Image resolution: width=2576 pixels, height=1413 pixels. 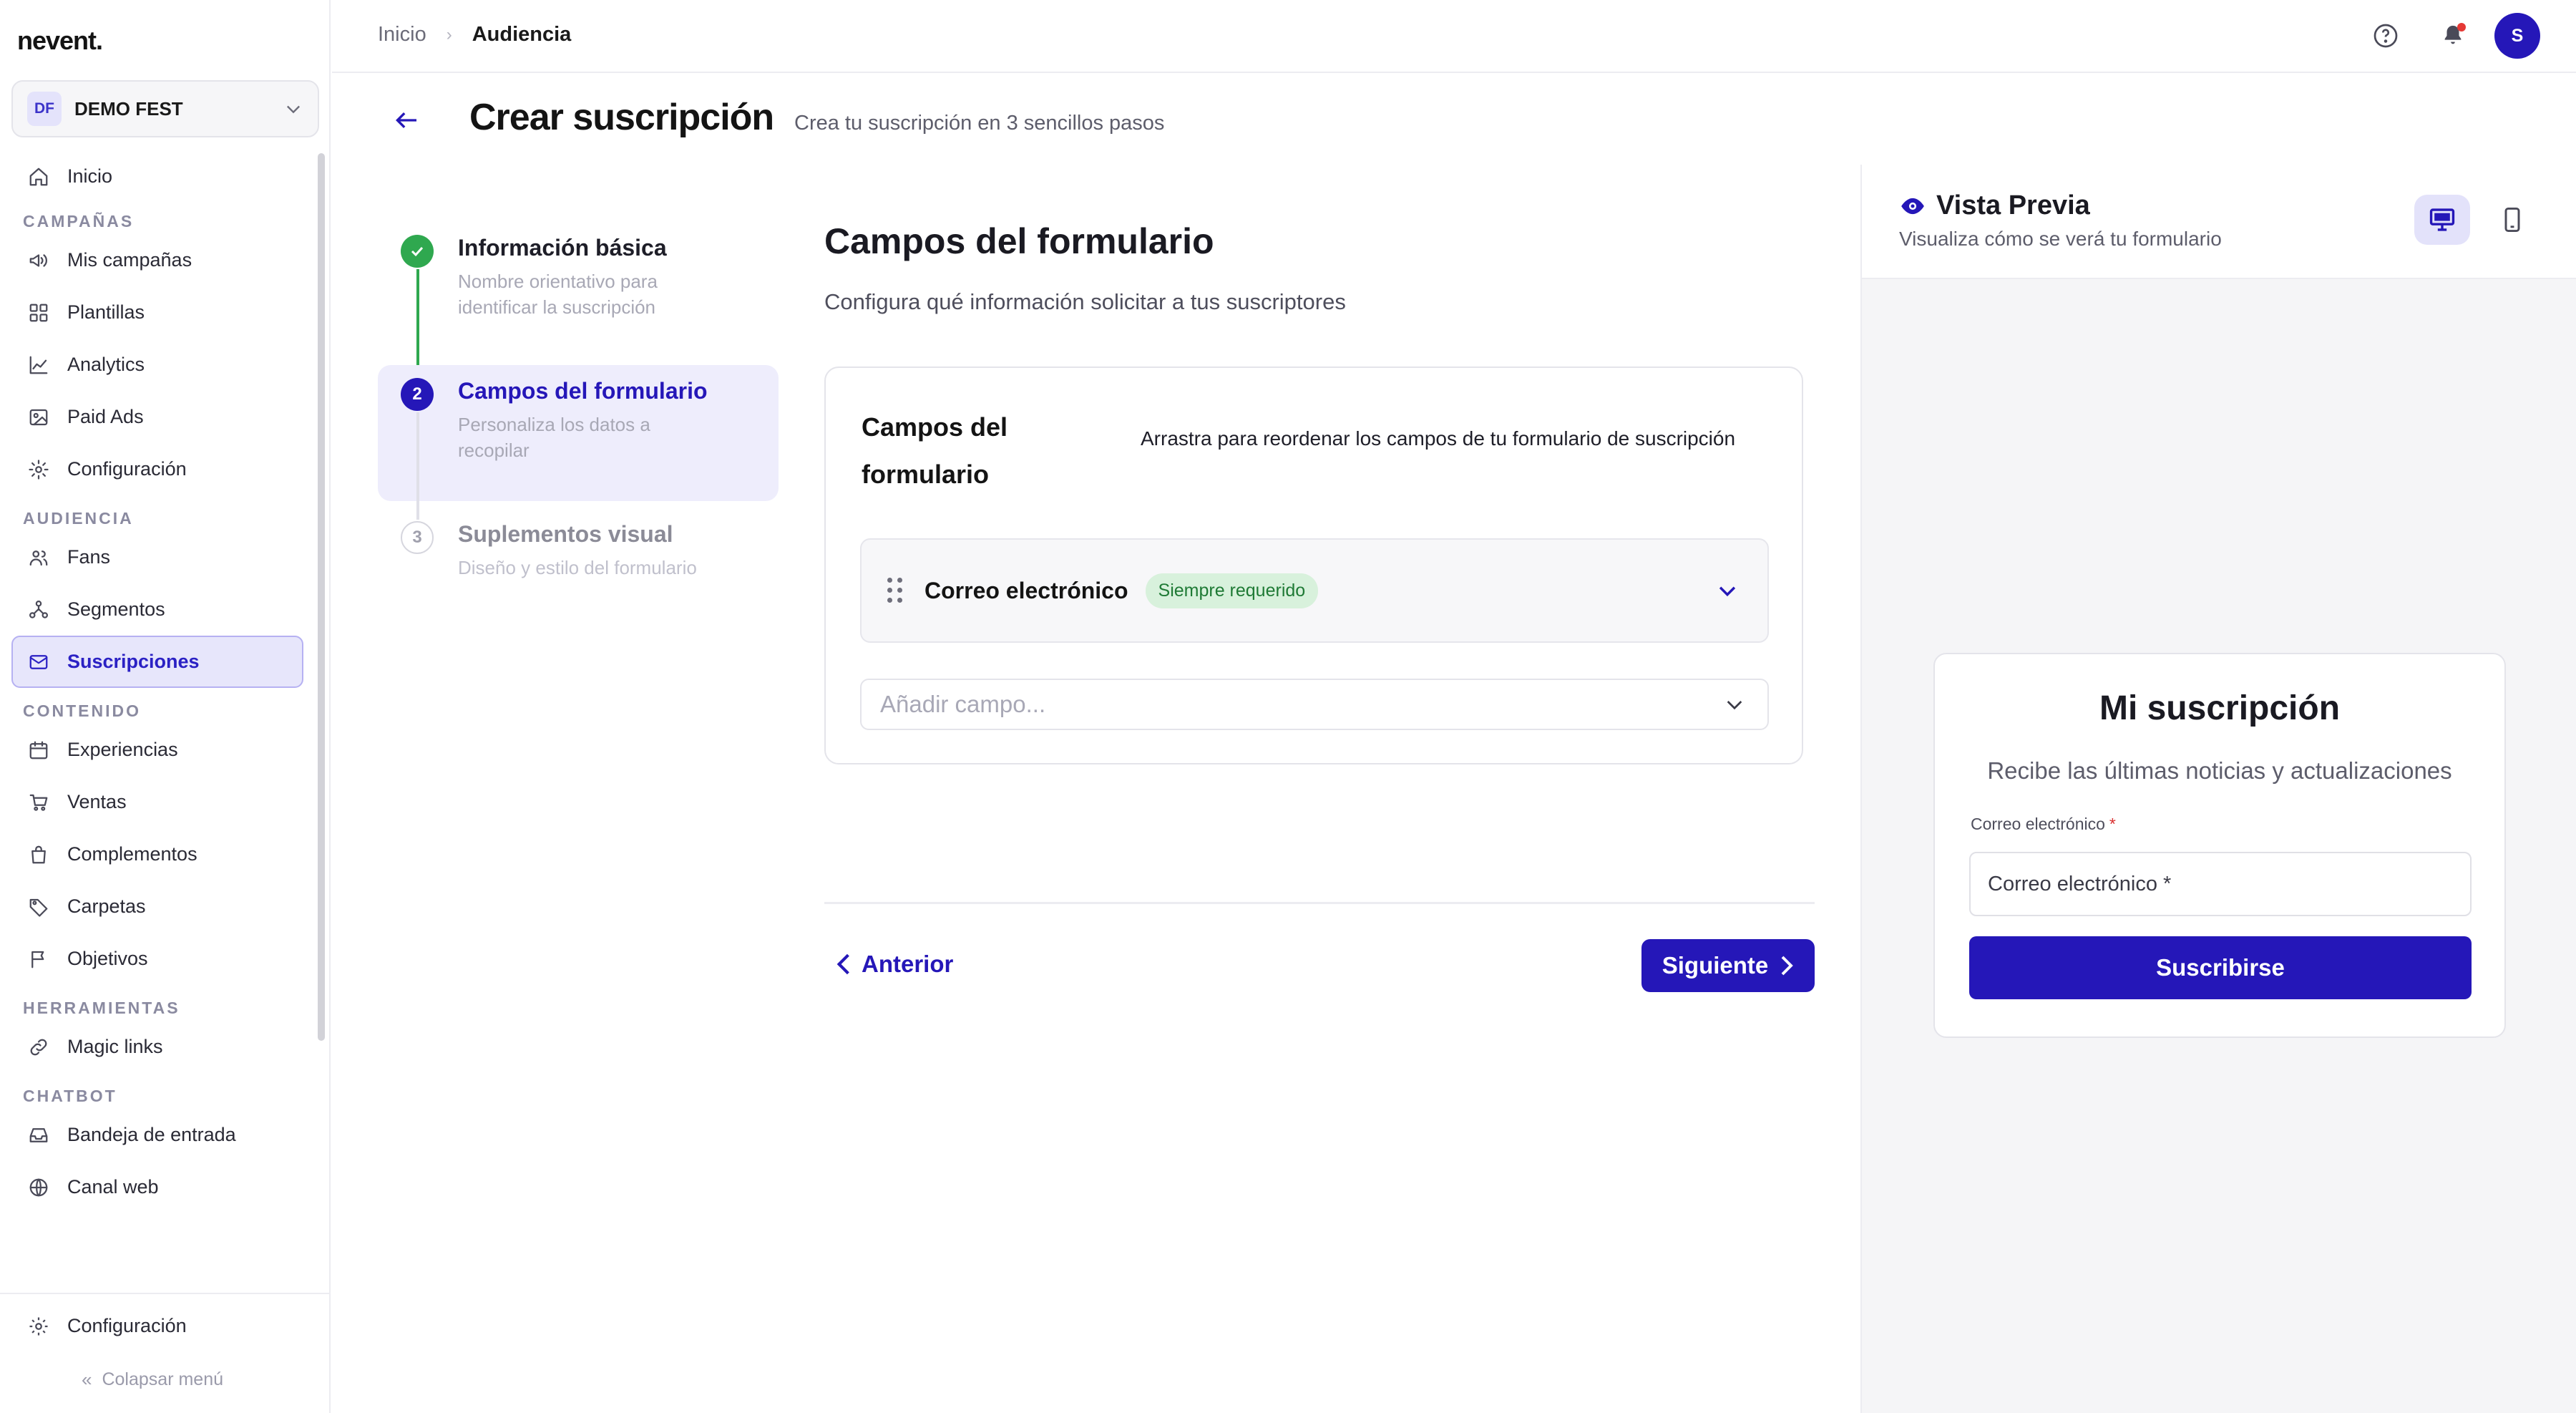 I want to click on sidebar-item-settings-bottom: Configuración, so click(x=165, y=1326).